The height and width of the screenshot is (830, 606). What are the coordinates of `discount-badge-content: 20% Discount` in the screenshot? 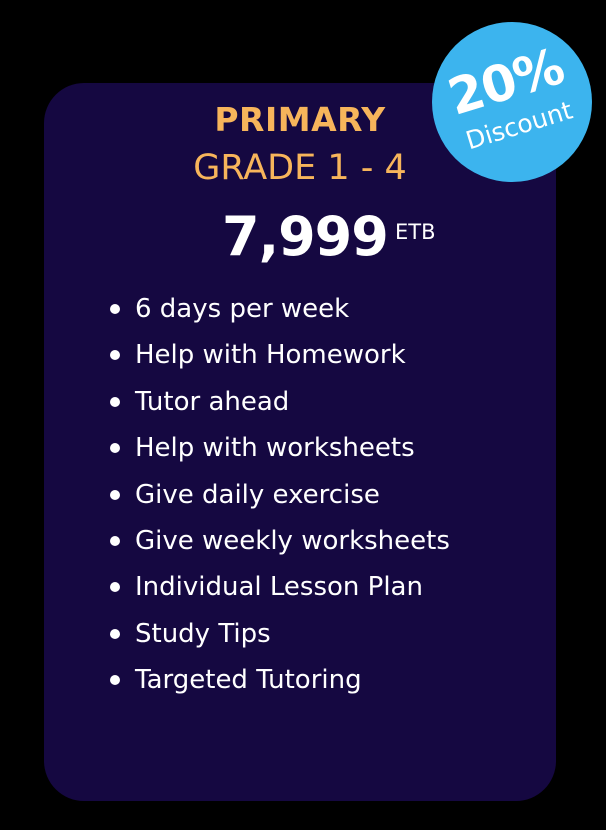 It's located at (512, 102).